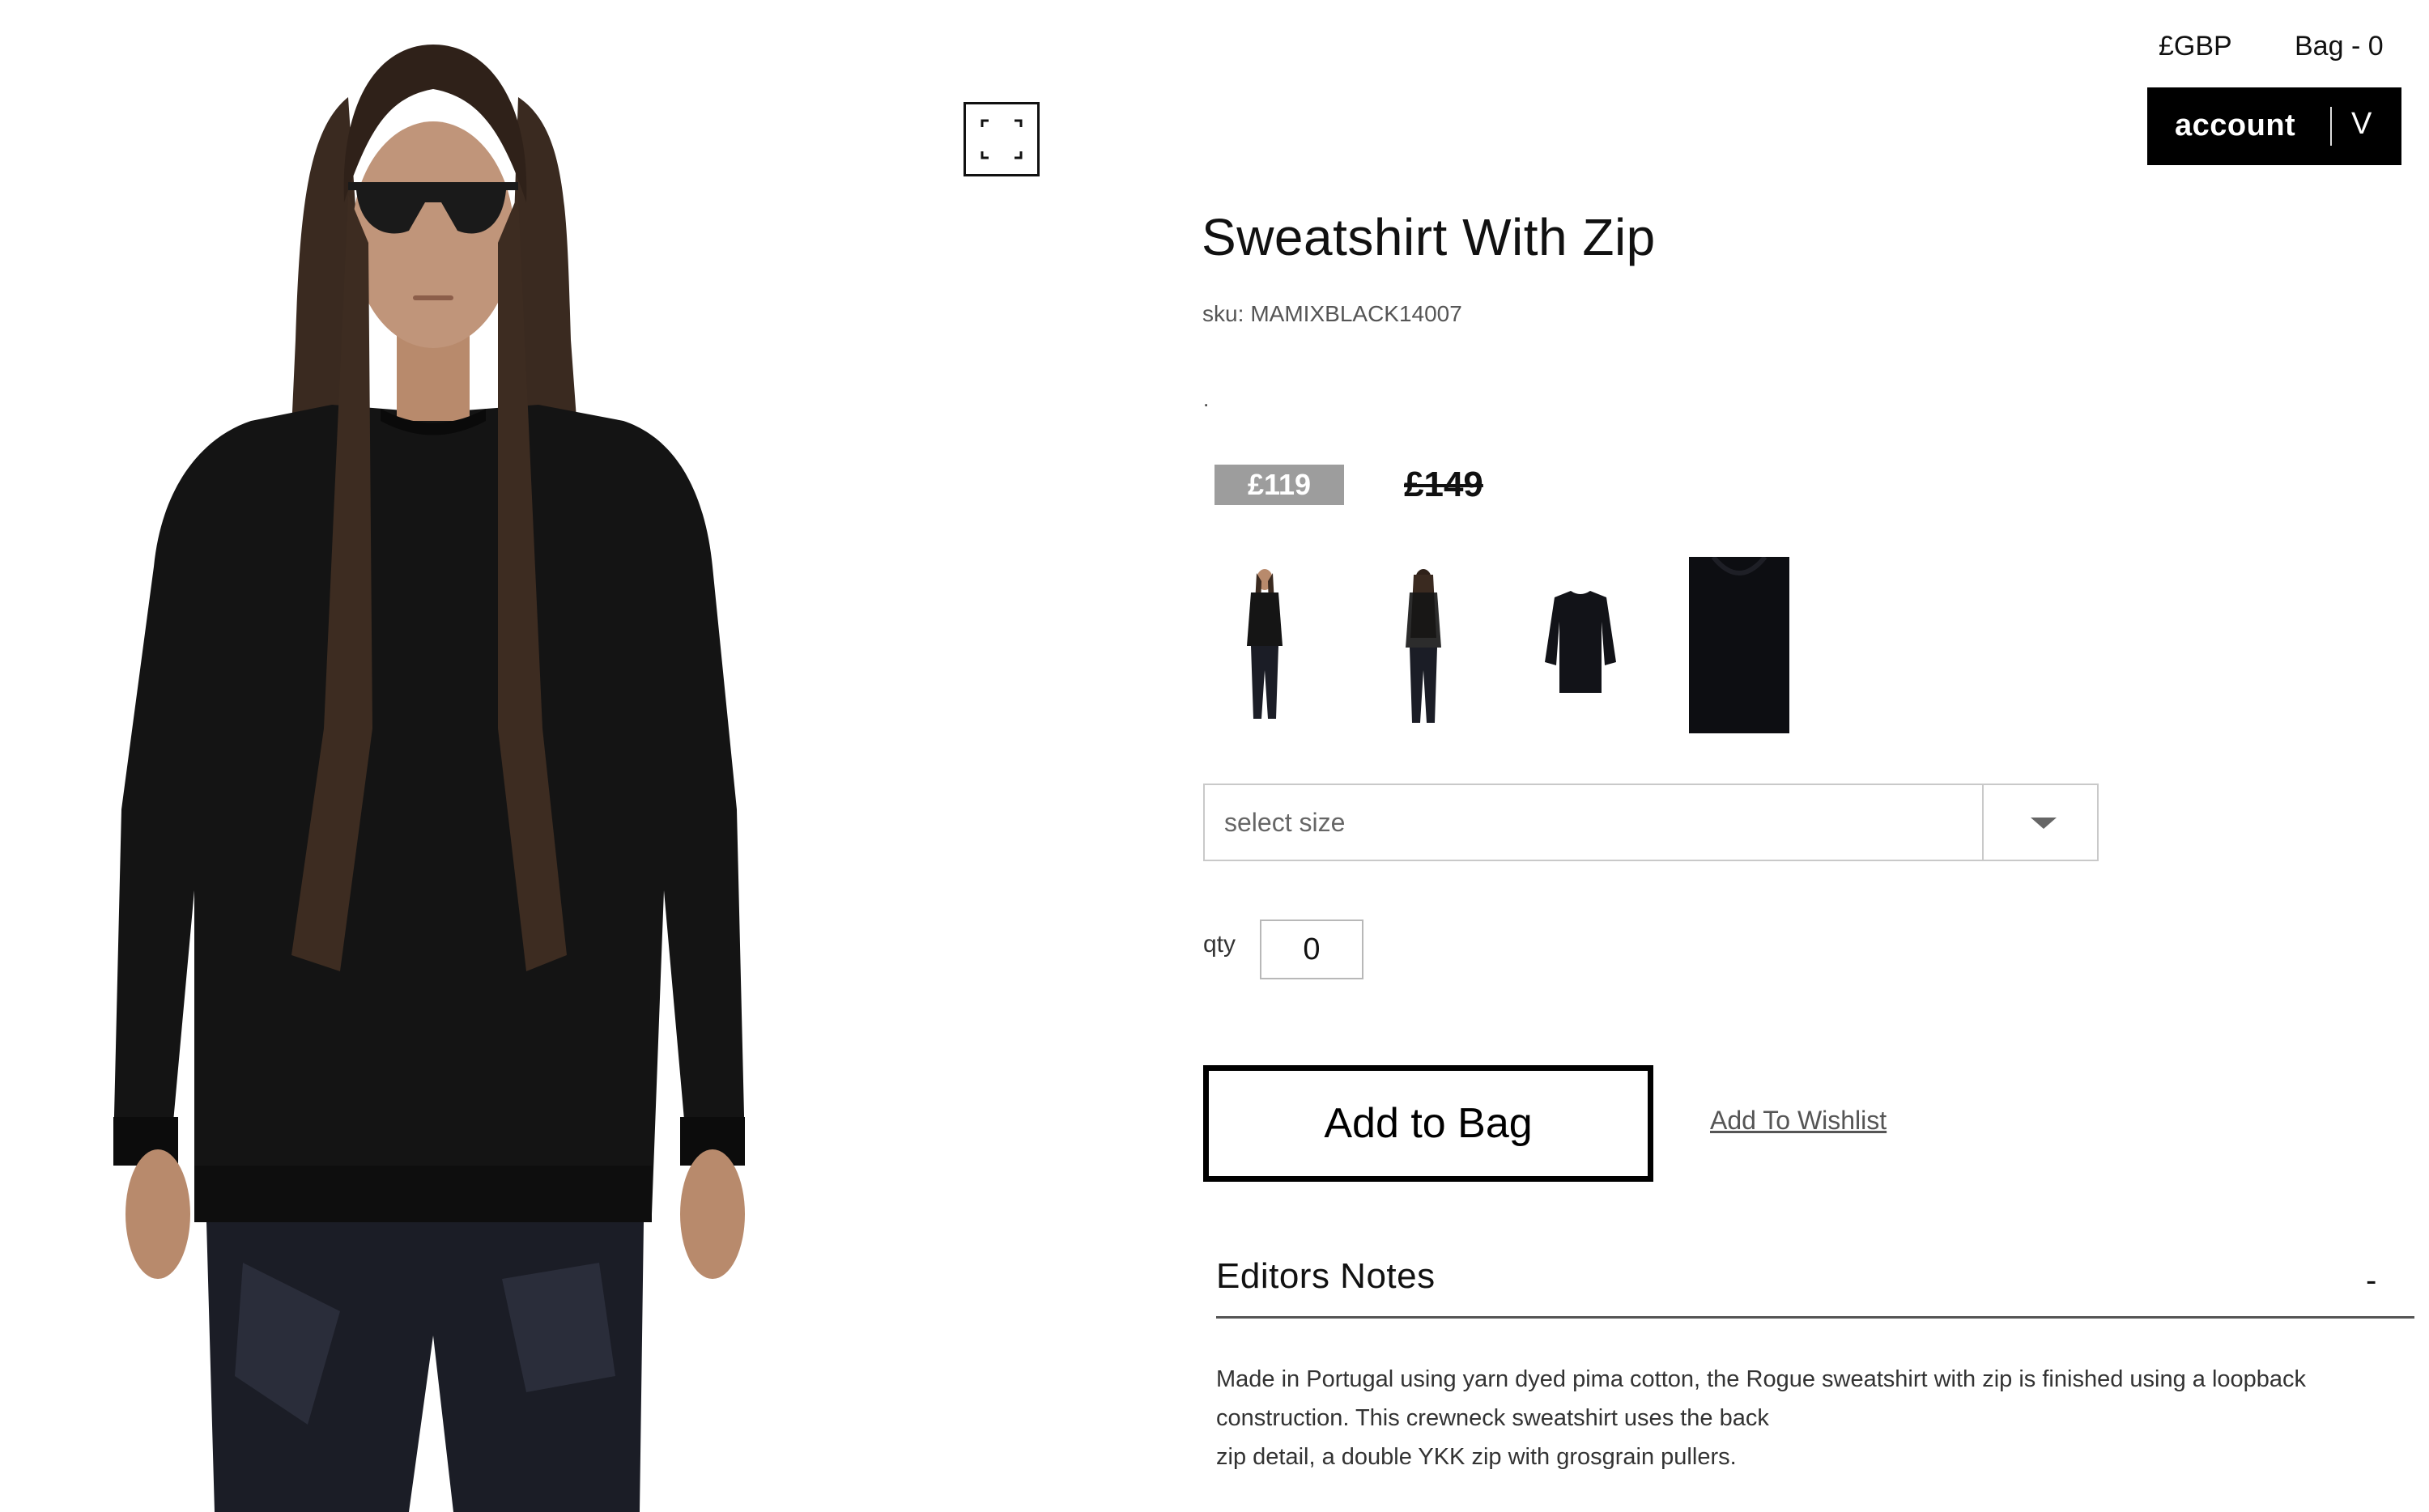  What do you see at coordinates (1279, 485) in the screenshot?
I see `sale-price-badge: £119` at bounding box center [1279, 485].